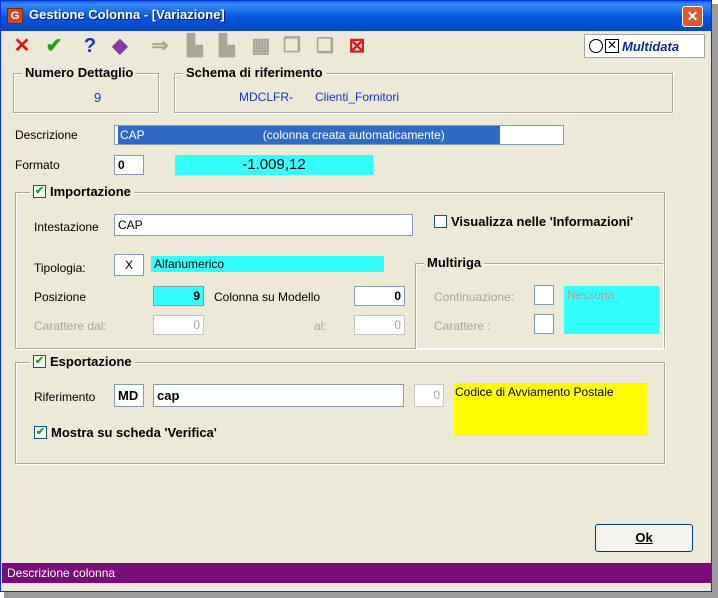 This screenshot has height=598, width=718. What do you see at coordinates (65, 397) in the screenshot?
I see `riferimento-label: Riferimento` at bounding box center [65, 397].